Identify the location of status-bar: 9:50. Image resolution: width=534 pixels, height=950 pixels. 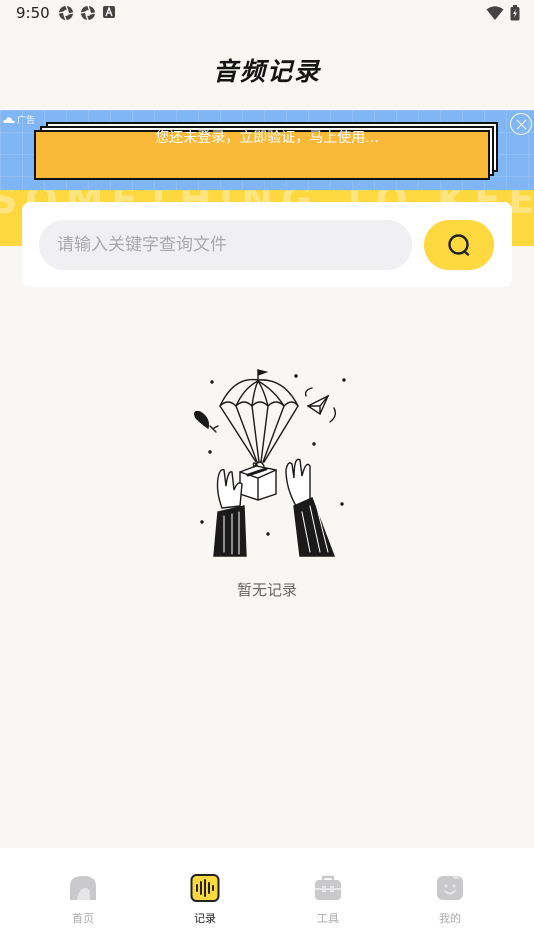
(267, 14).